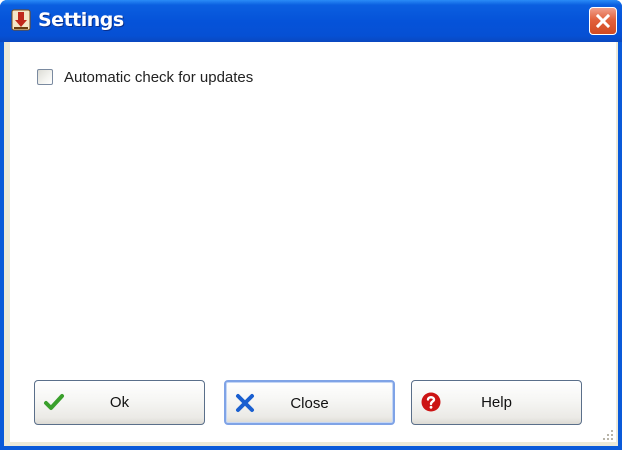 This screenshot has height=450, width=622. I want to click on close-button: Close, so click(309, 402).